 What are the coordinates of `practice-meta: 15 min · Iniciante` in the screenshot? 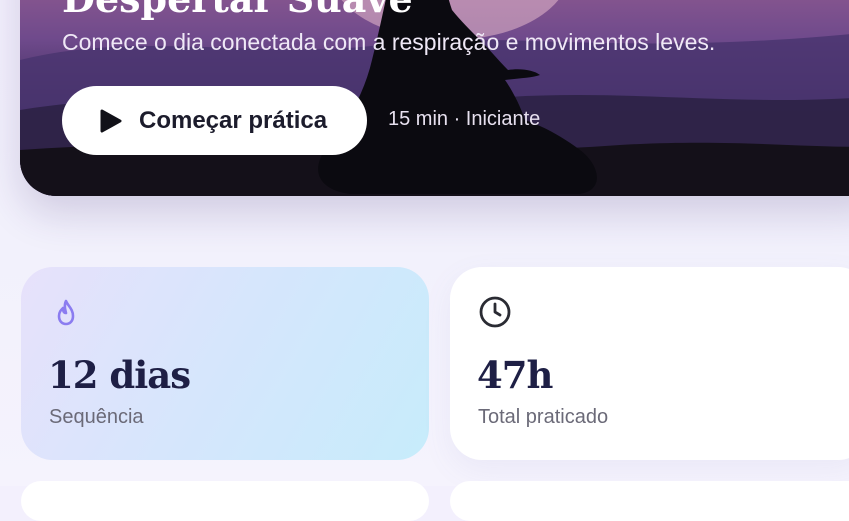 It's located at (464, 119).